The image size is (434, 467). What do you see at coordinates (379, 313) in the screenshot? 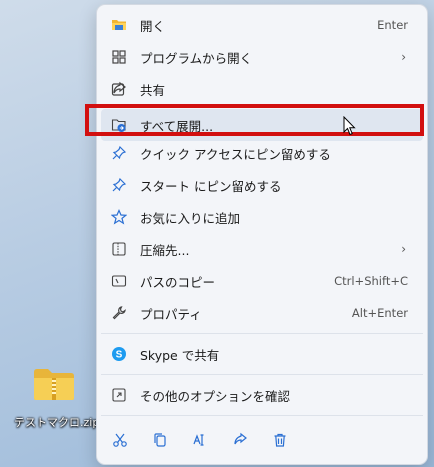
I see `menu-item-shortcut: Alt+Enter` at bounding box center [379, 313].